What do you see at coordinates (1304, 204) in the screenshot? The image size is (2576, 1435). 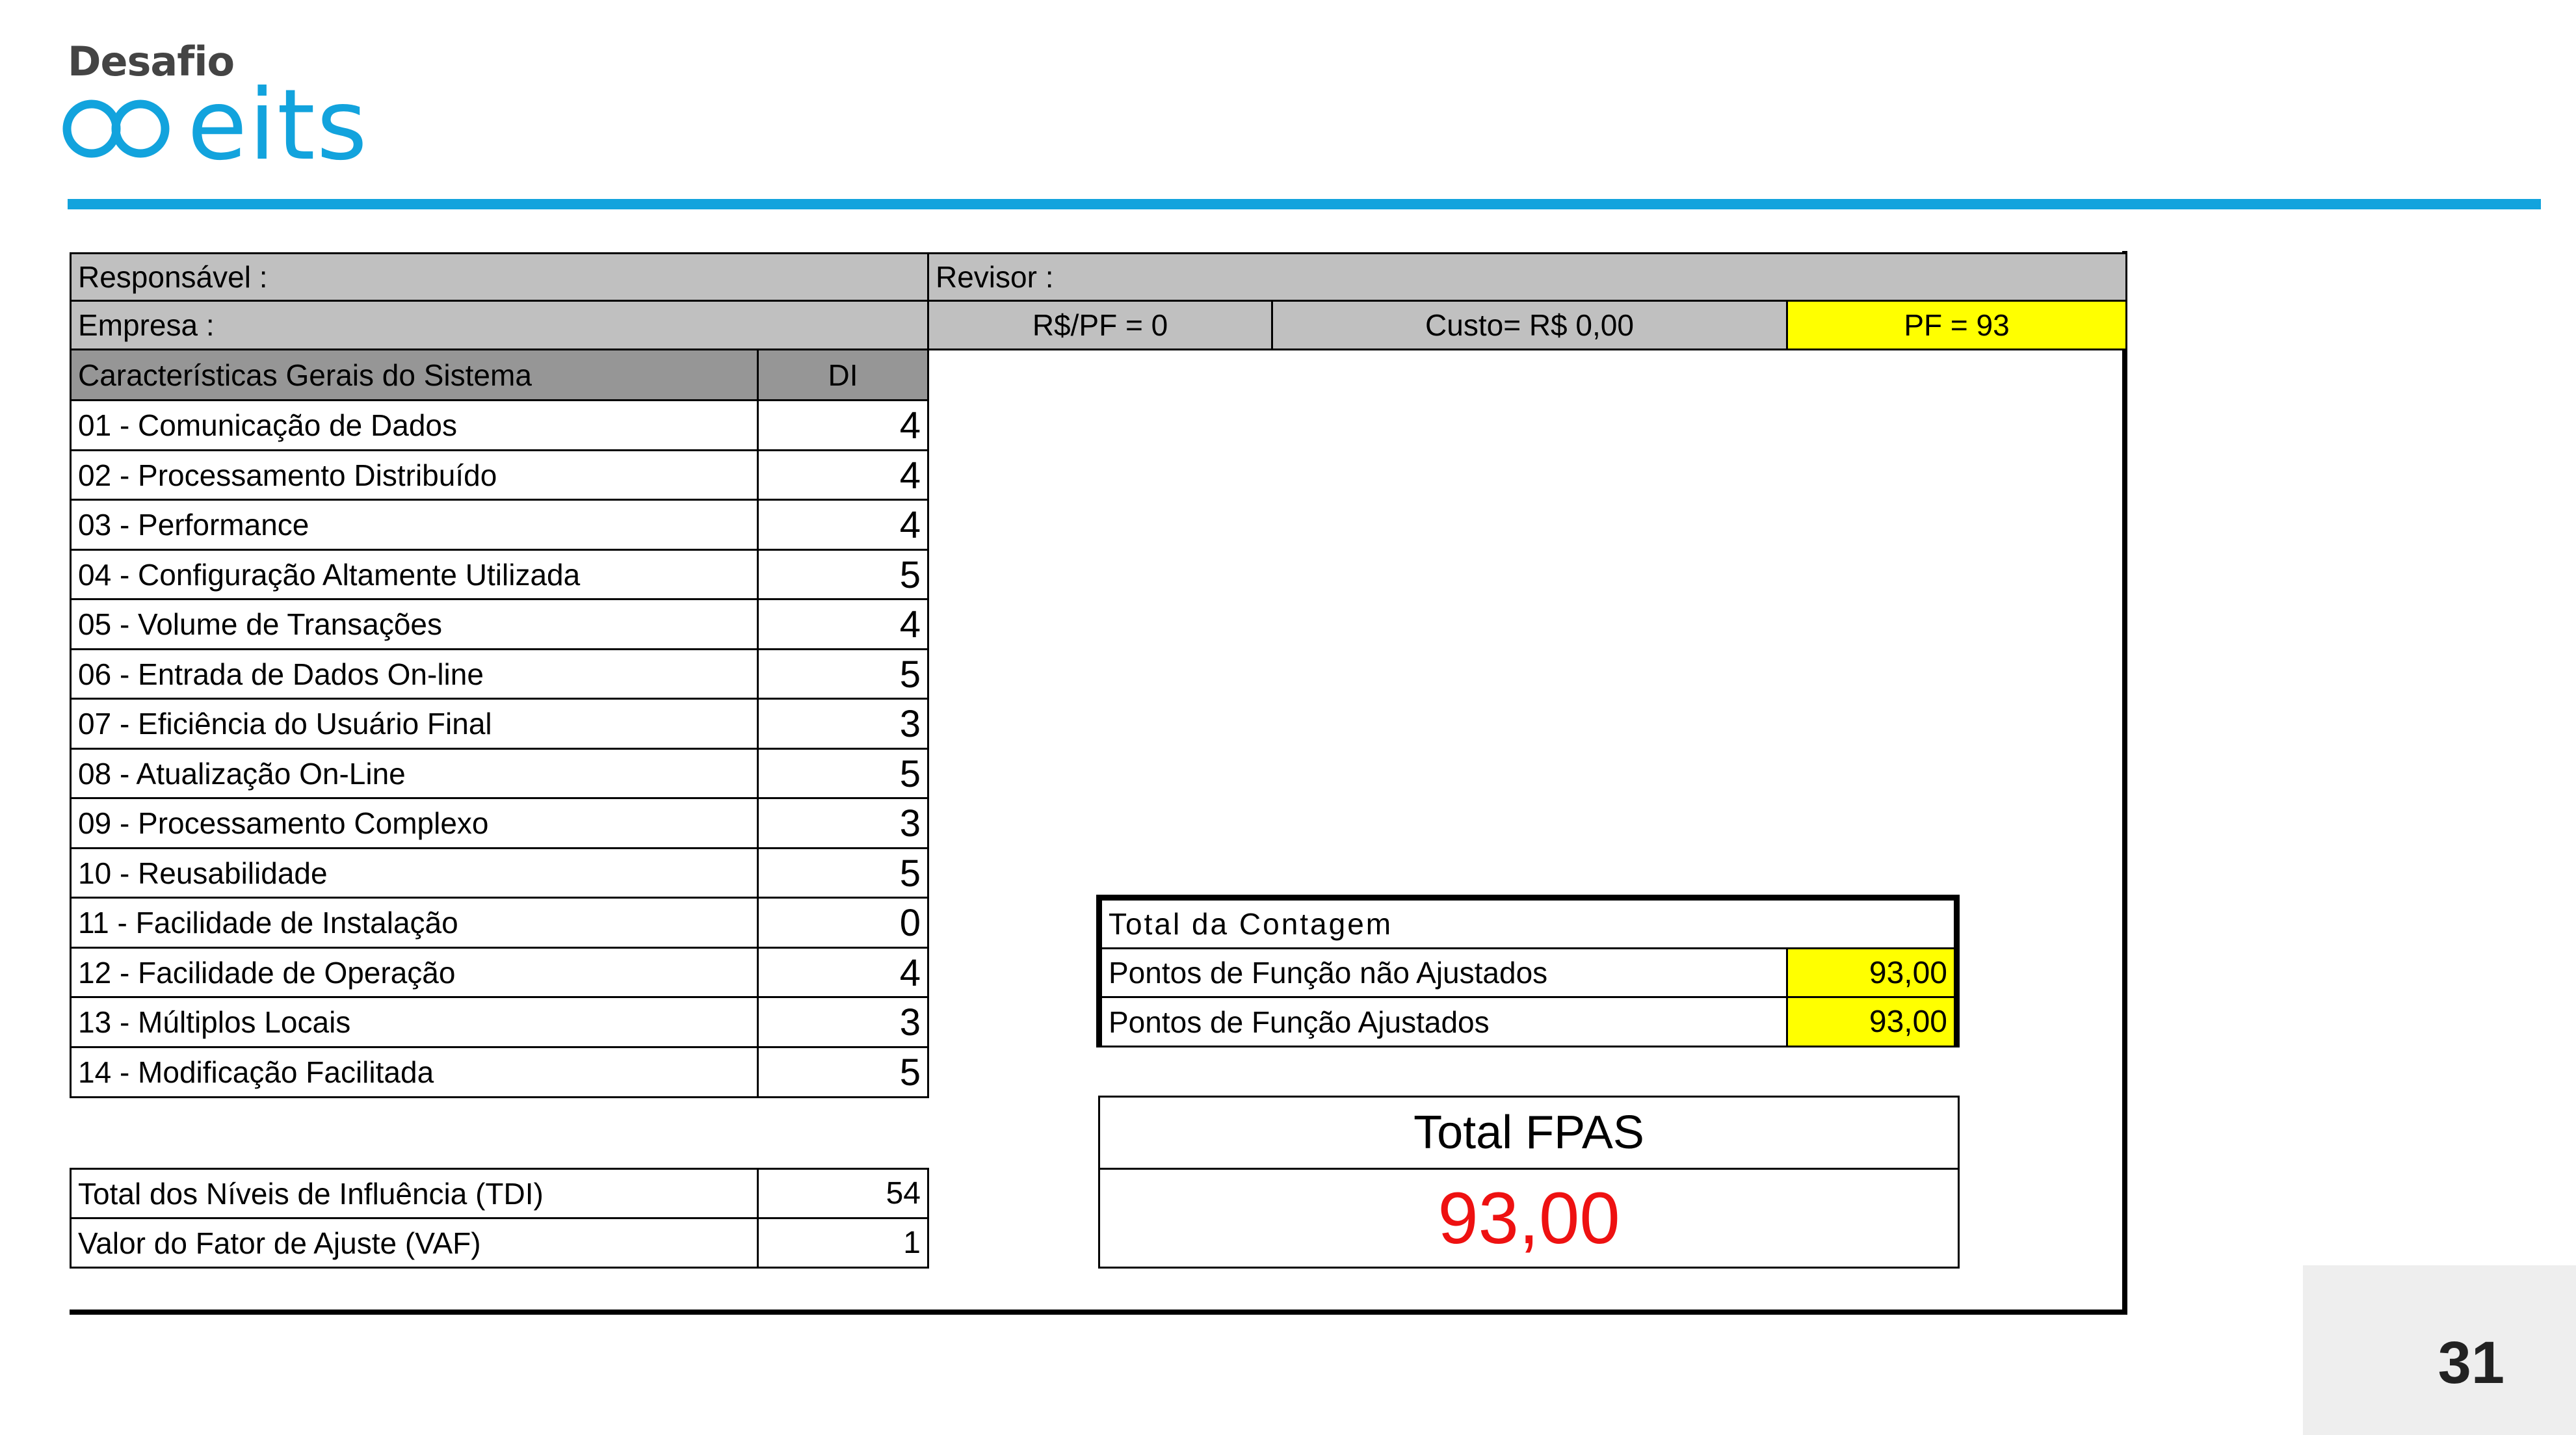 I see `header-rule` at bounding box center [1304, 204].